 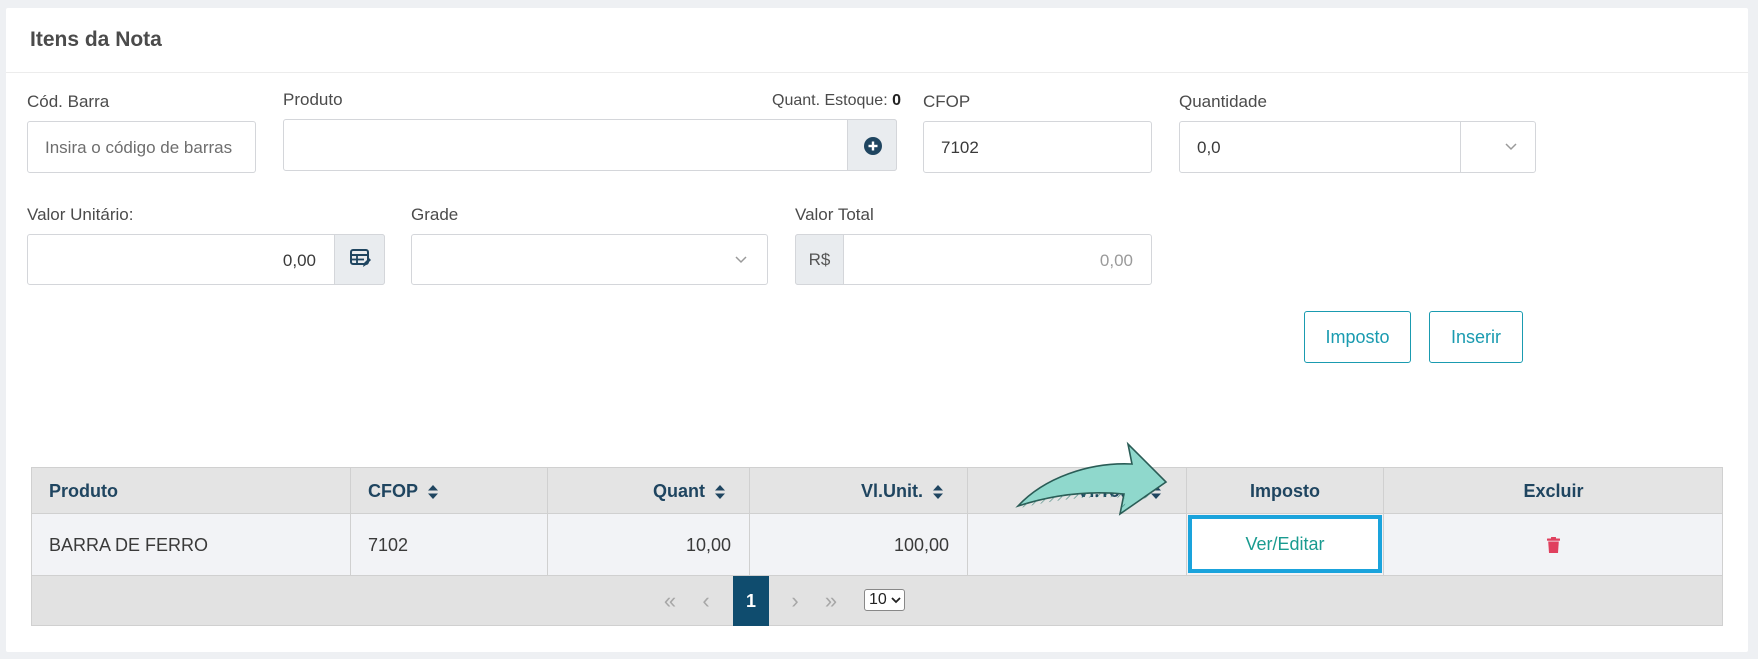 What do you see at coordinates (834, 214) in the screenshot?
I see `total-value-label: Valor Total` at bounding box center [834, 214].